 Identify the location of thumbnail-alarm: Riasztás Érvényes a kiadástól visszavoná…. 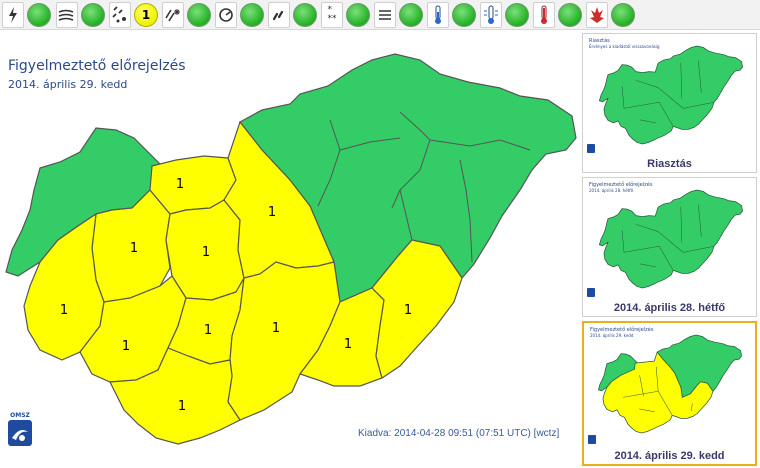
(669, 103).